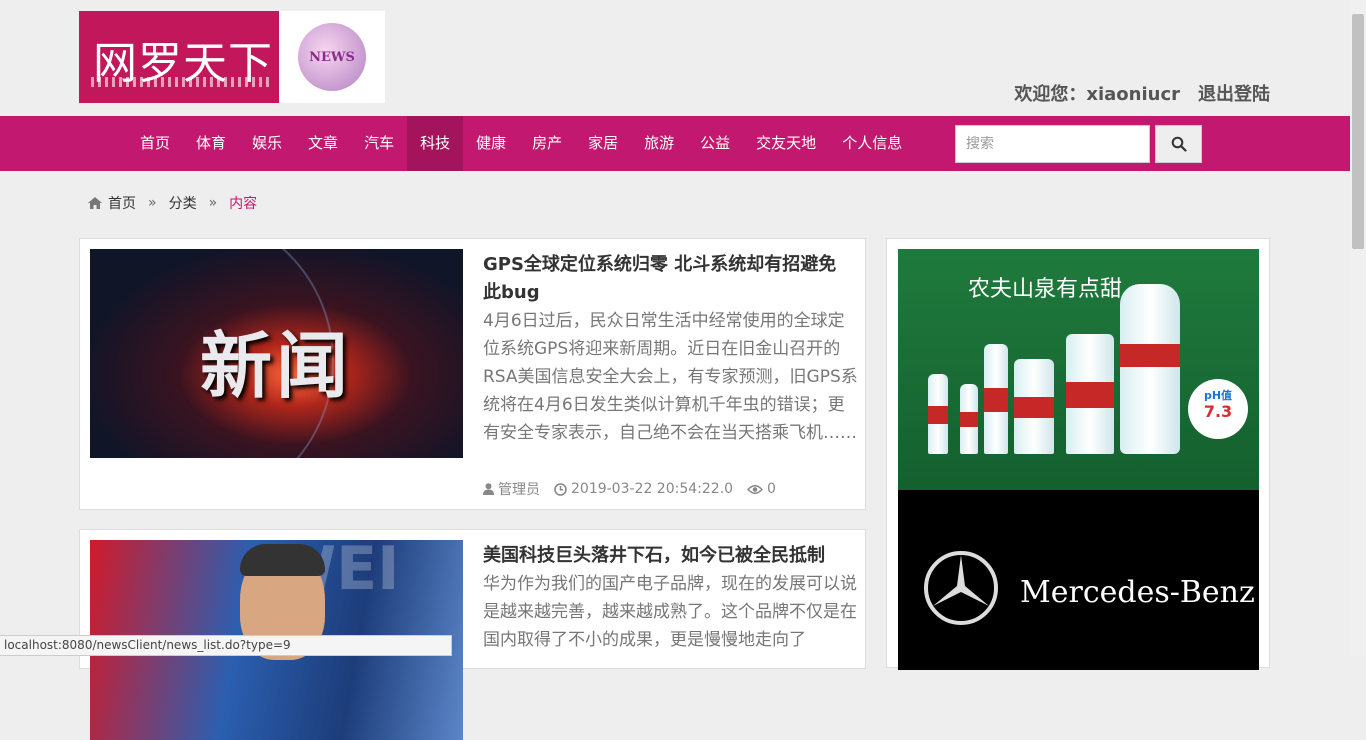  Describe the element at coordinates (155, 143) in the screenshot. I see `nav-item: 首页` at that location.